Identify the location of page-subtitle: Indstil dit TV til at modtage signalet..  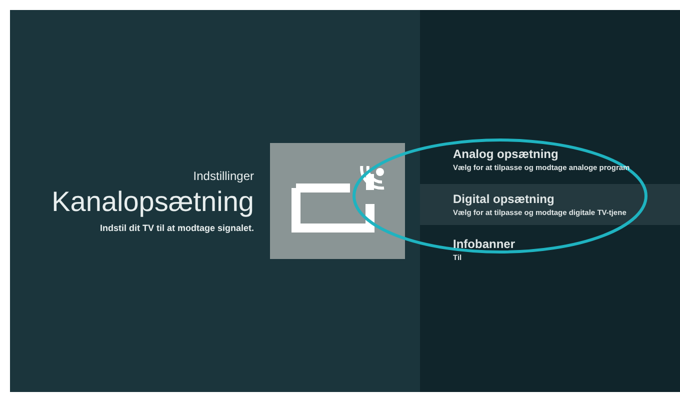
(177, 228).